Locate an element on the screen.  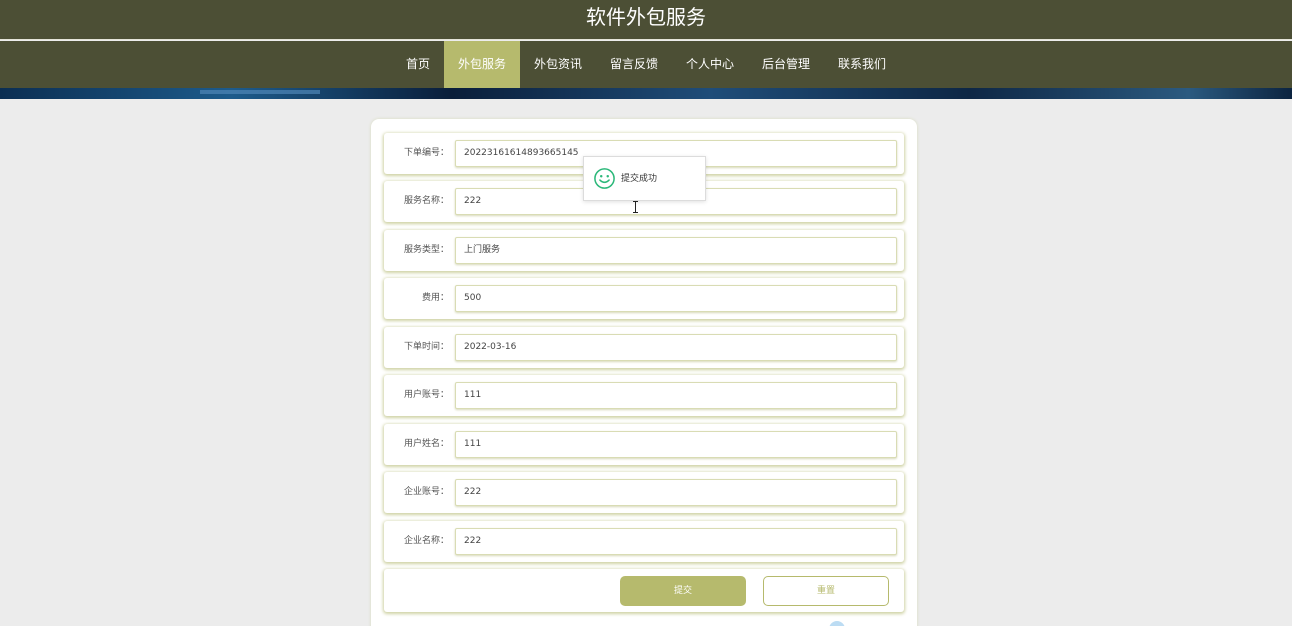
service-type-field: 上门服务 is located at coordinates (676, 250).